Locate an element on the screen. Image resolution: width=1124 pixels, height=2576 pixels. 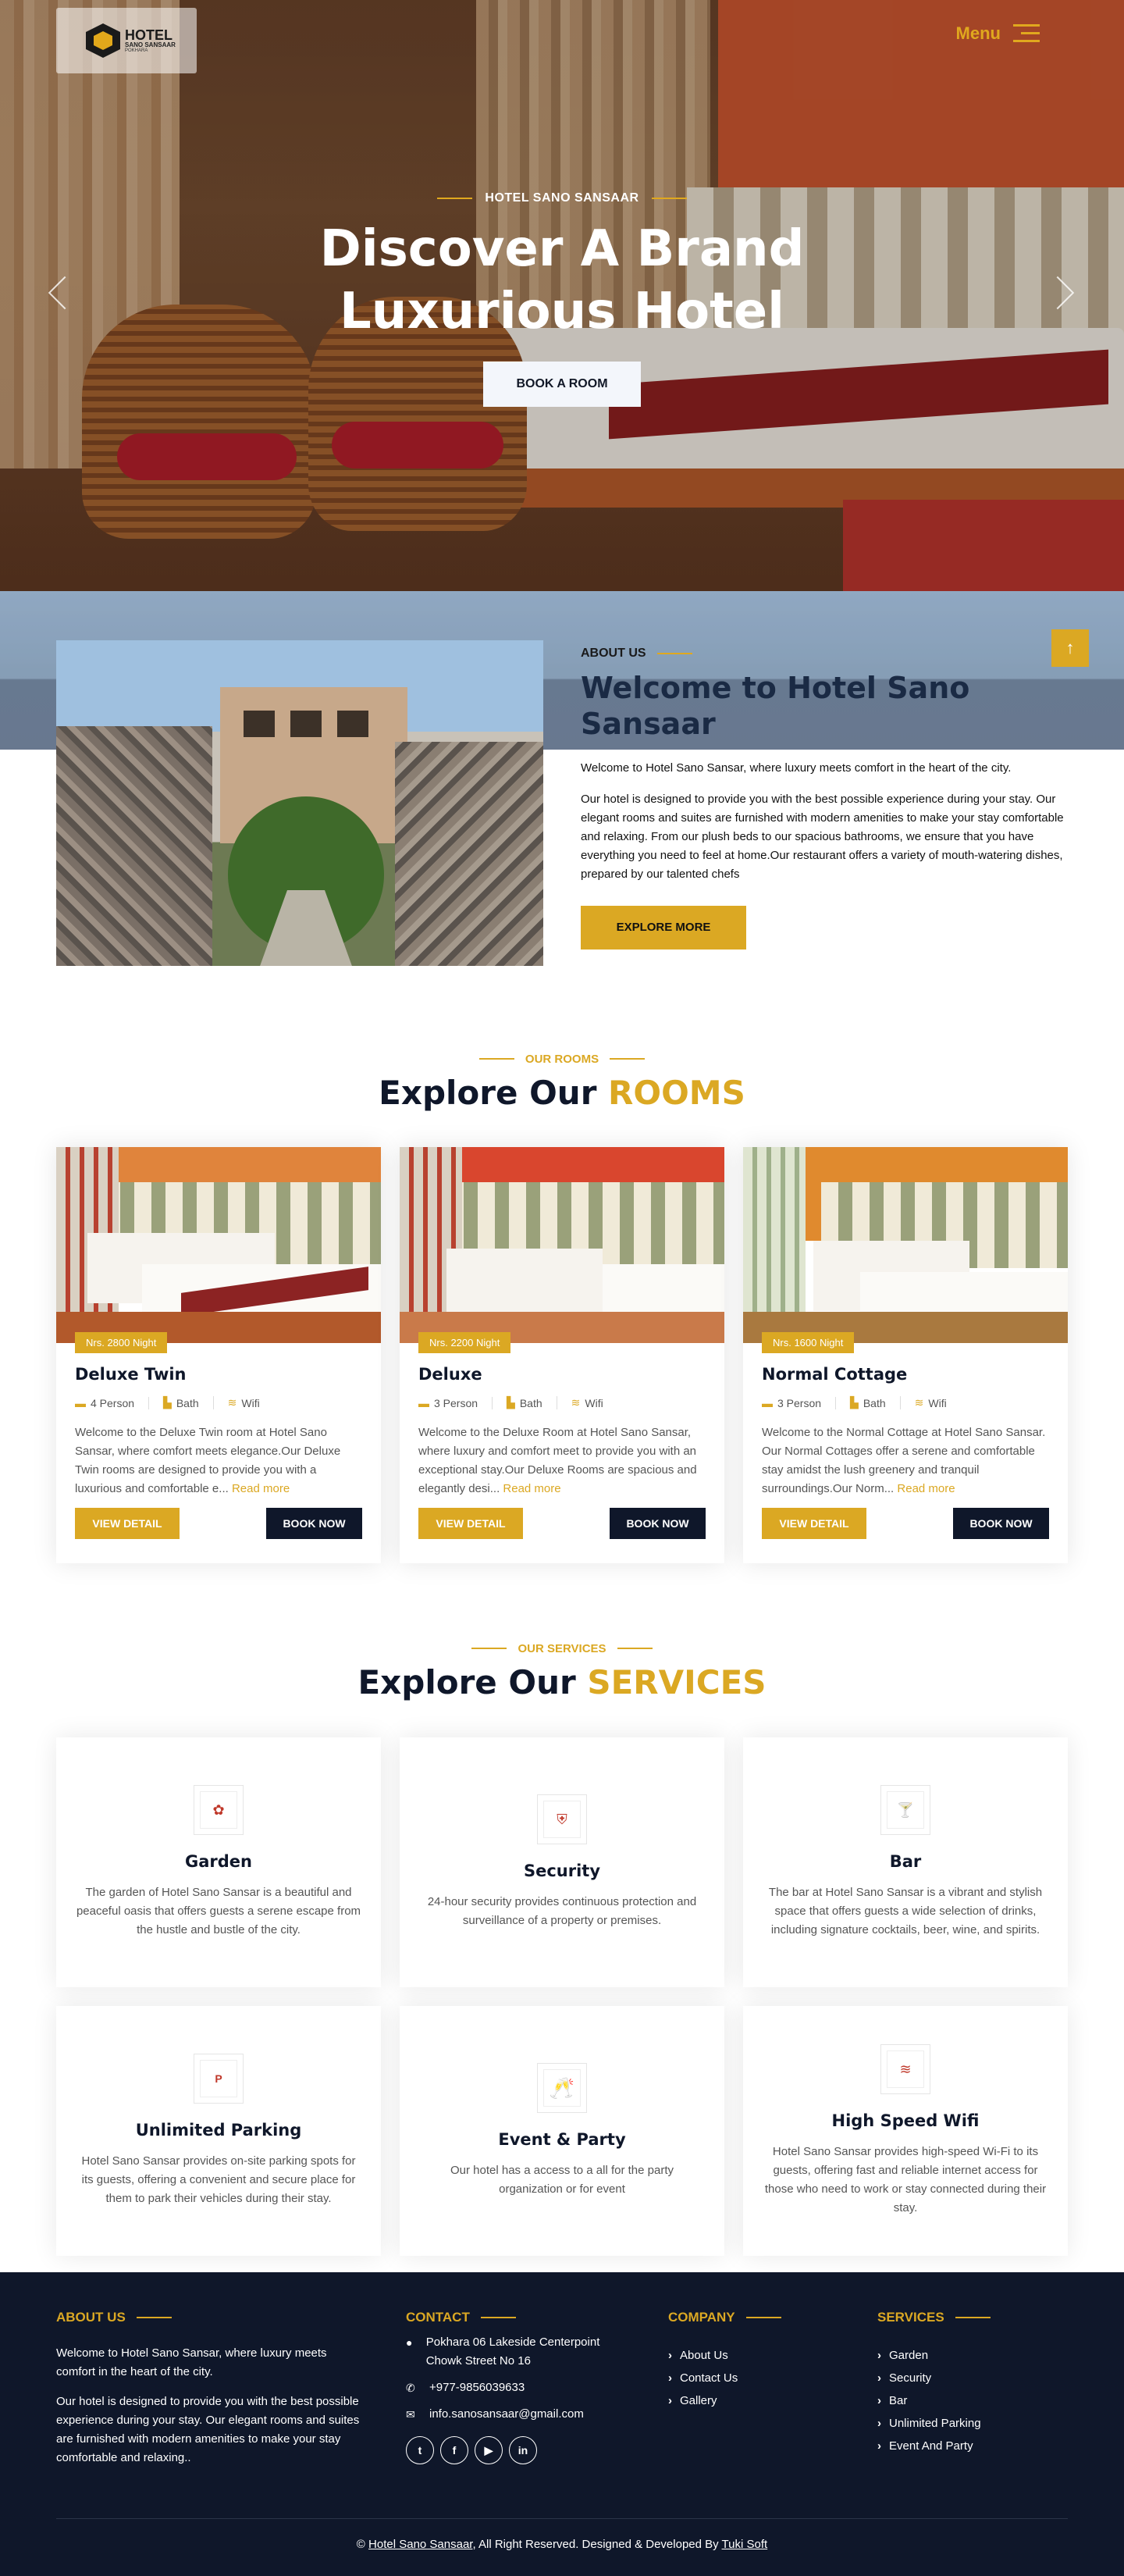
cheers-glyph: 🥂 is located at coordinates (562, 2088).